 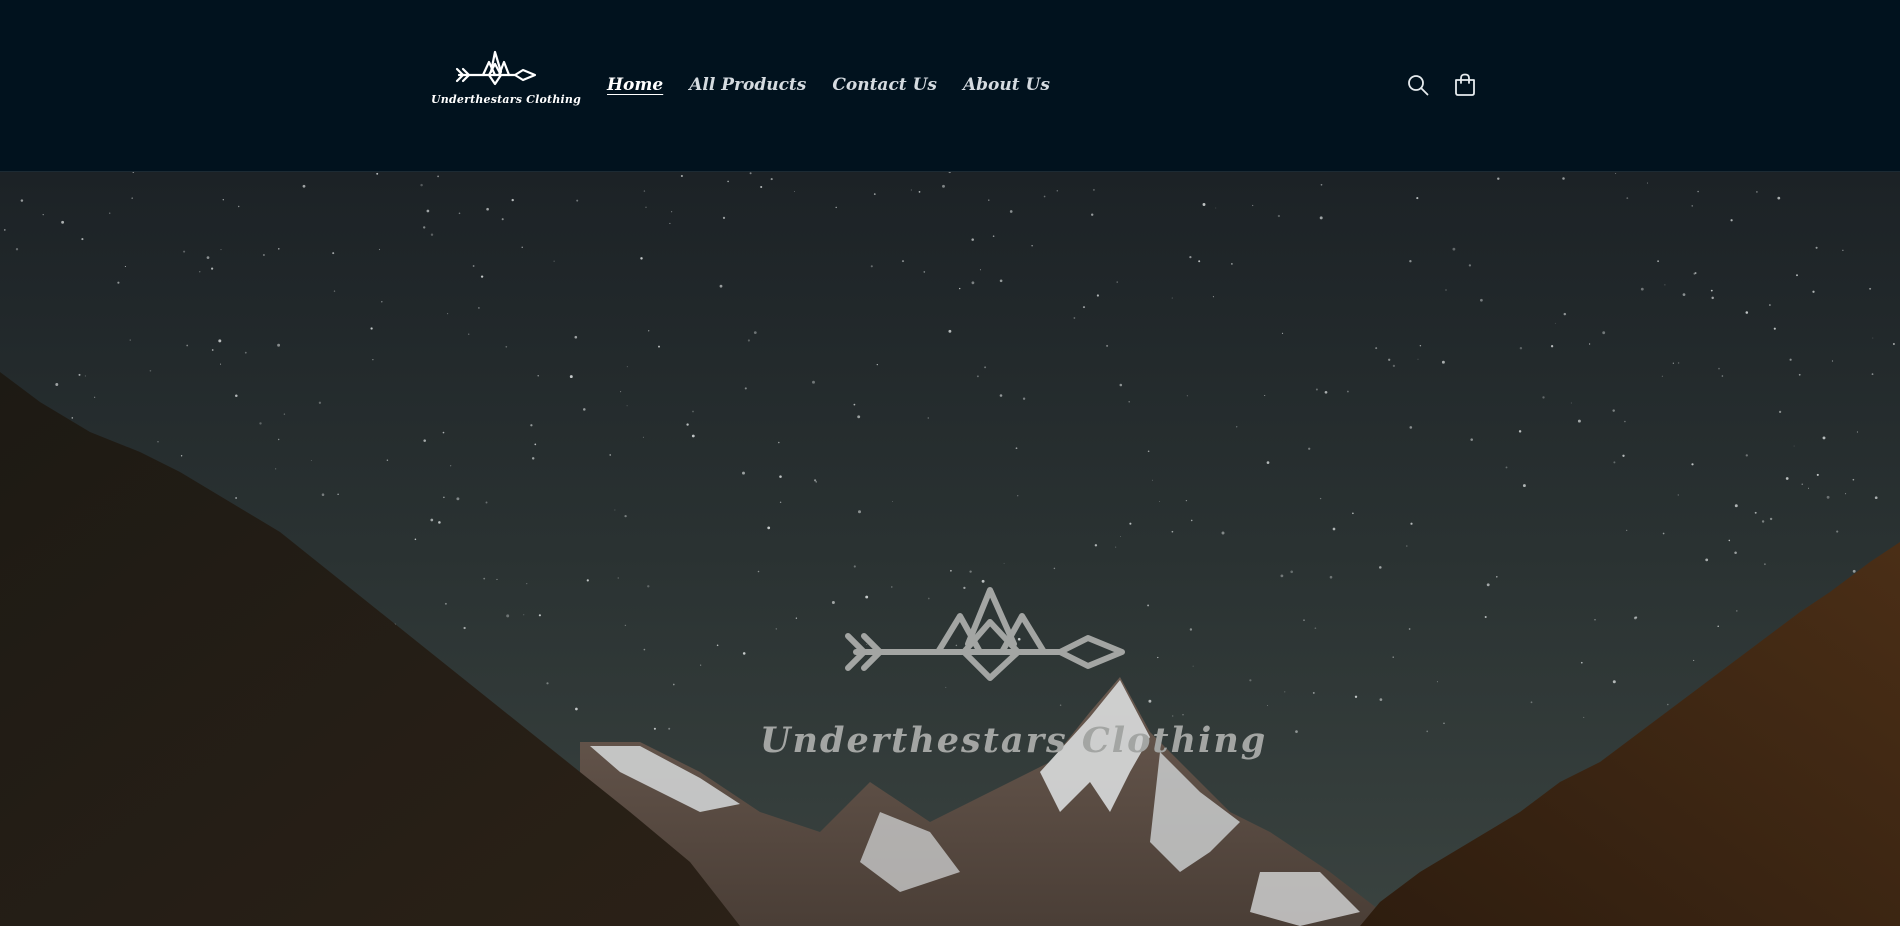 I want to click on brand-logo-link: Underthestars Clothing, so click(x=506, y=81).